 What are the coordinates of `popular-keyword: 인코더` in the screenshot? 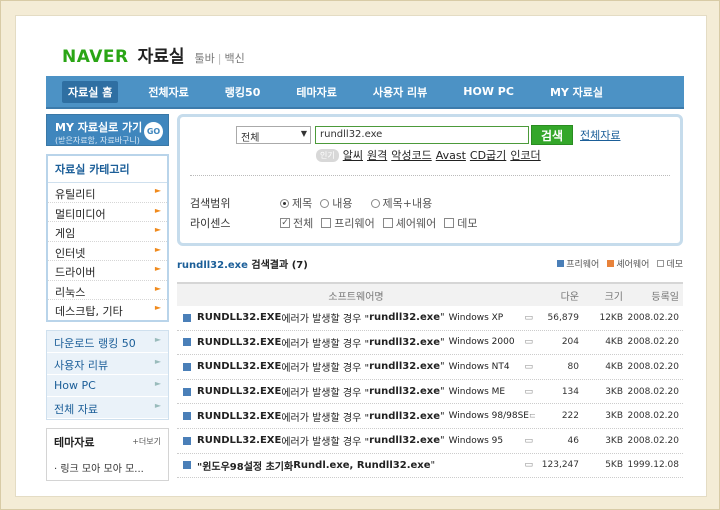 It's located at (525, 155).